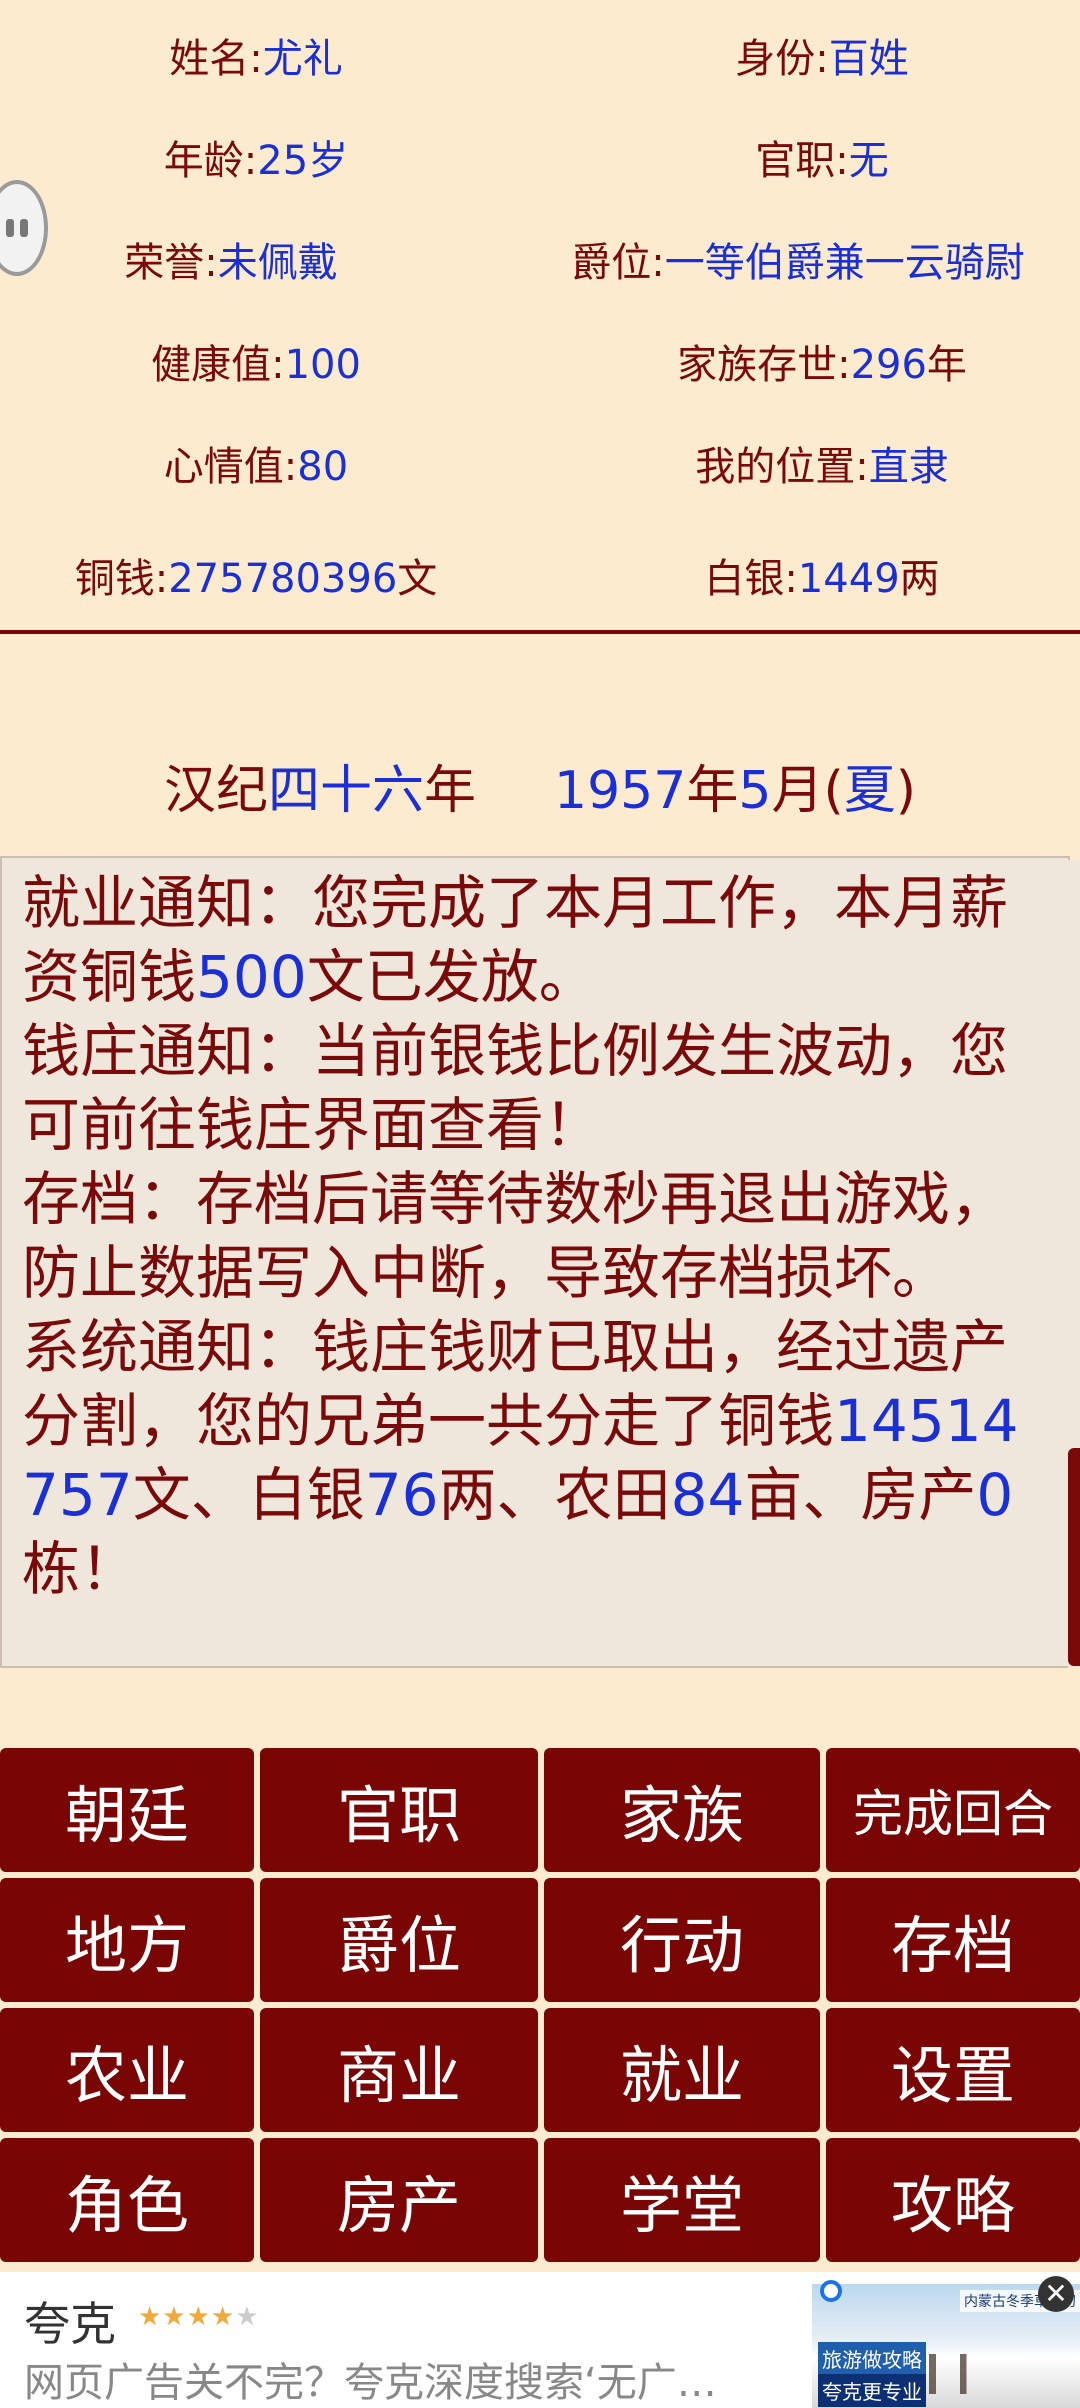 The image size is (1080, 2408). Describe the element at coordinates (540, 632) in the screenshot. I see `divider` at that location.